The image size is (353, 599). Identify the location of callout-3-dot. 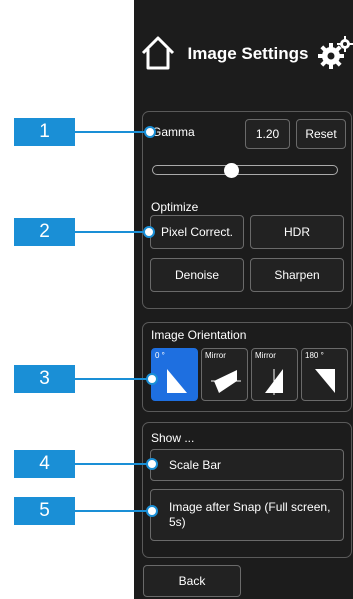
(152, 379).